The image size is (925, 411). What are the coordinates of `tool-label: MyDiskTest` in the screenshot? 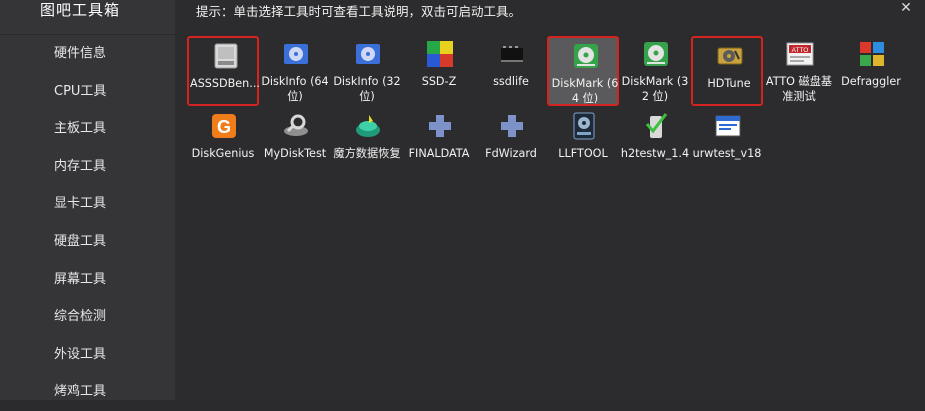 It's located at (295, 153).